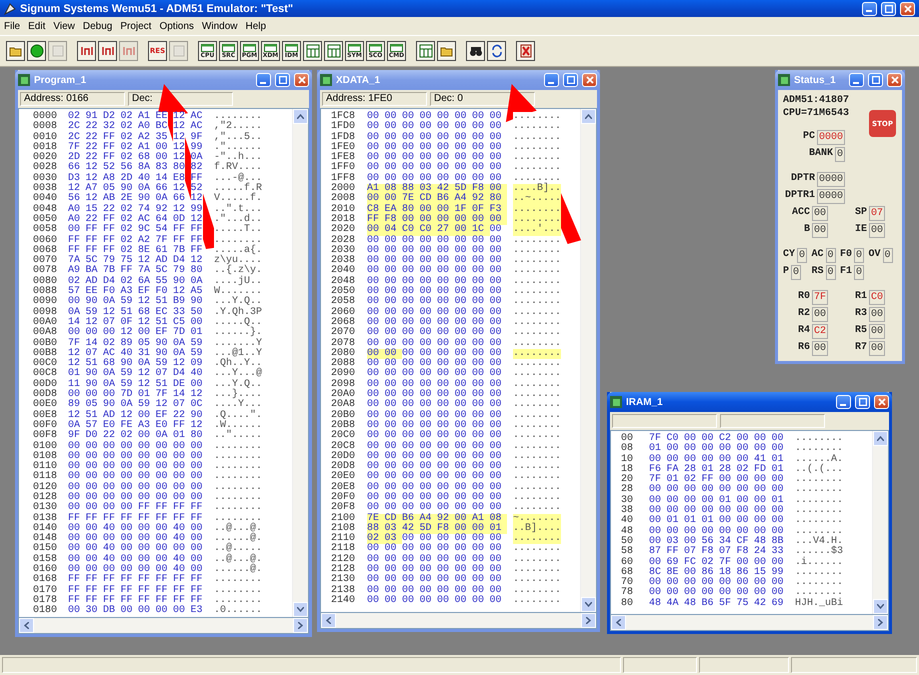 This screenshot has height=675, width=919. I want to click on row-address: 0150, so click(45, 549).